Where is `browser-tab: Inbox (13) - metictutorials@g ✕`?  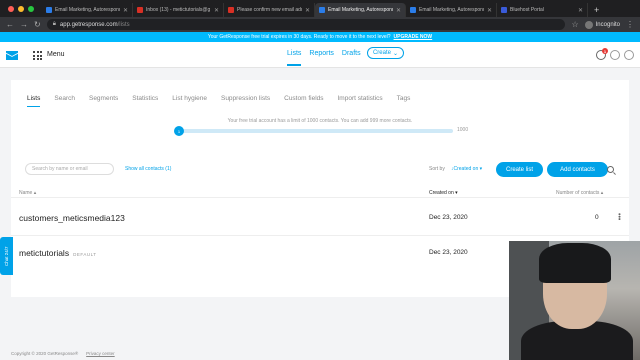
browser-tab: Inbox (13) - metictutorials@g ✕ is located at coordinates (178, 10).